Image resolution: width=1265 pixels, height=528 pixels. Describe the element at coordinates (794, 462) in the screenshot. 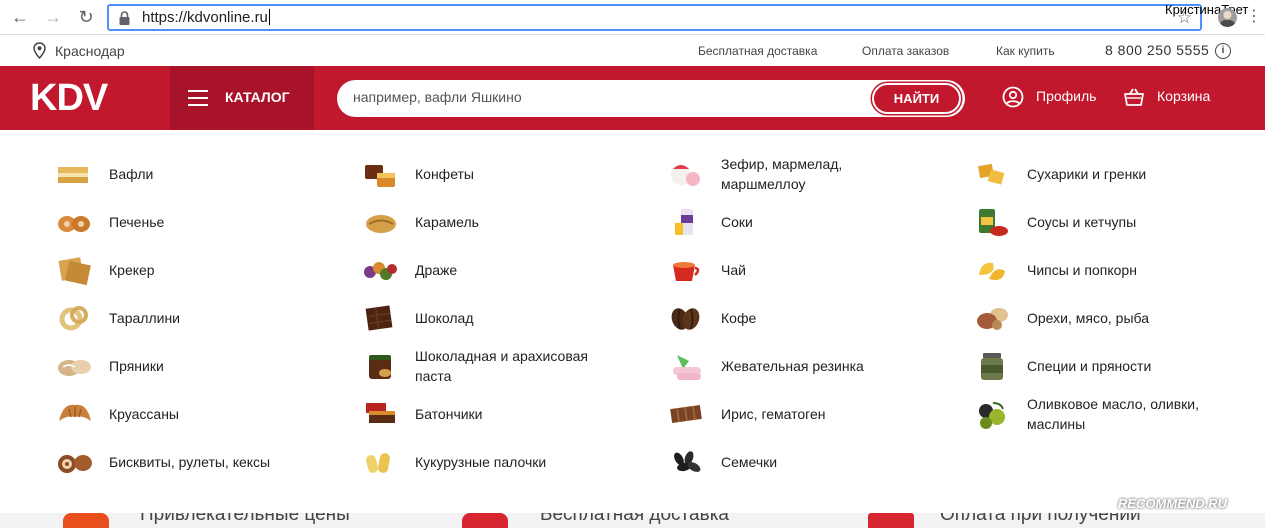

I see `catalog-item: Семечки` at that location.